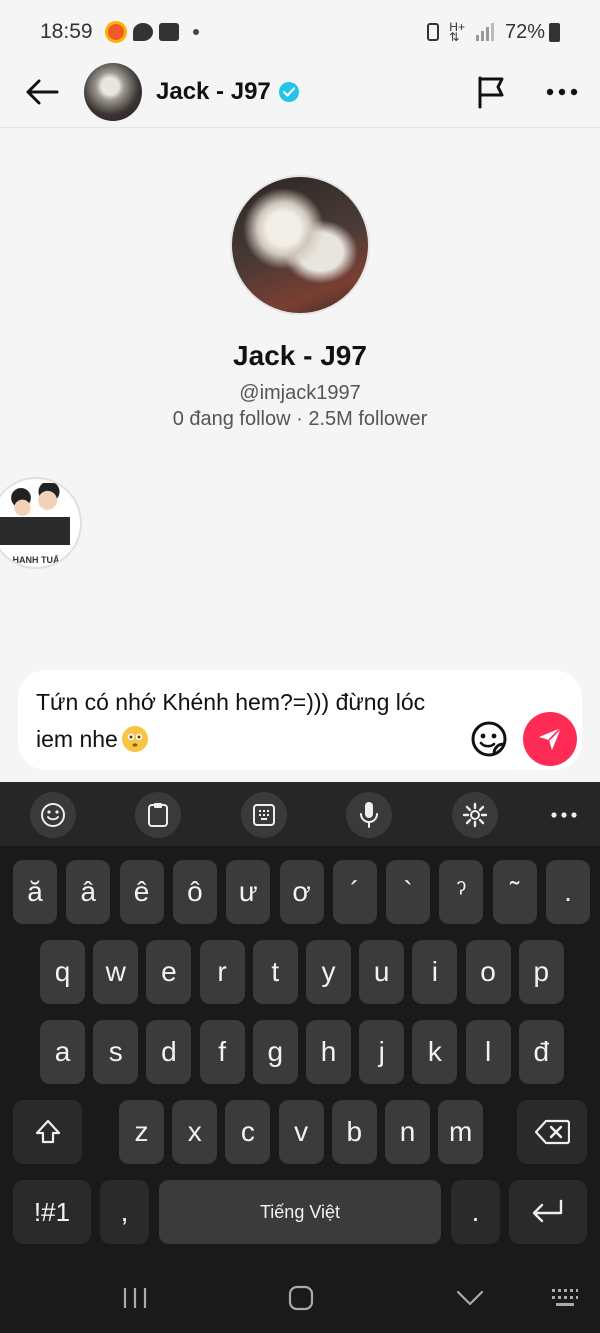 This screenshot has width=600, height=1333. I want to click on chevron-down-icon, so click(470, 1298).